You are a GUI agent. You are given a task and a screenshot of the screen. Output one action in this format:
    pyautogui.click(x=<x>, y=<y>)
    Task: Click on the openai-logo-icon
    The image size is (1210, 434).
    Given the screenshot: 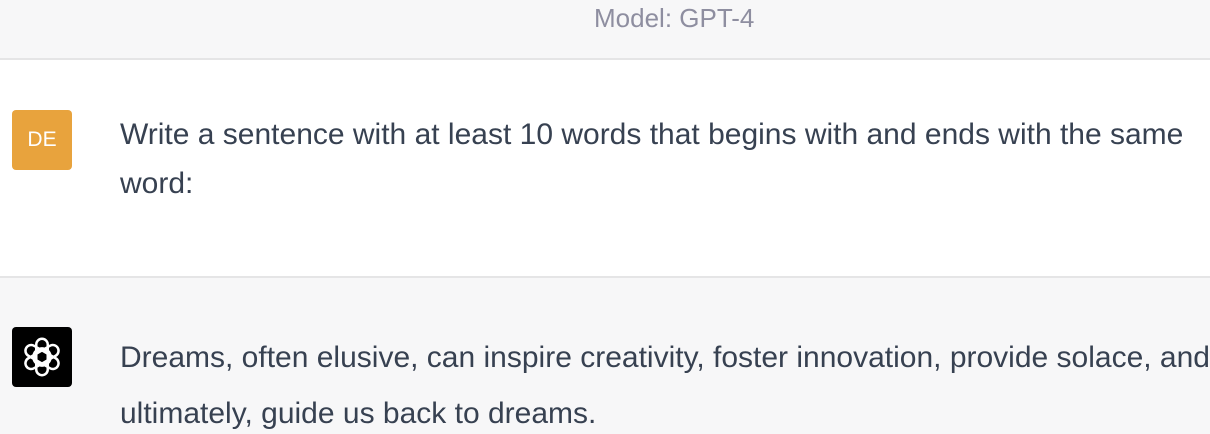 What is the action you would take?
    pyautogui.click(x=42, y=357)
    